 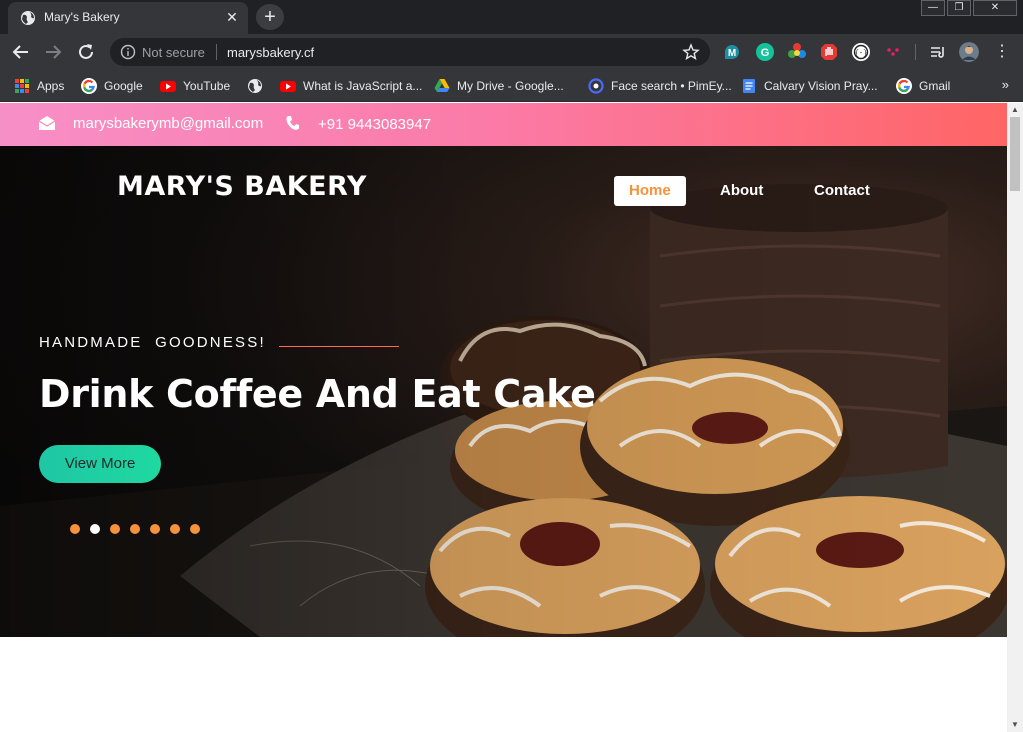 I want to click on forward-arrow-icon, so click(x=53, y=52).